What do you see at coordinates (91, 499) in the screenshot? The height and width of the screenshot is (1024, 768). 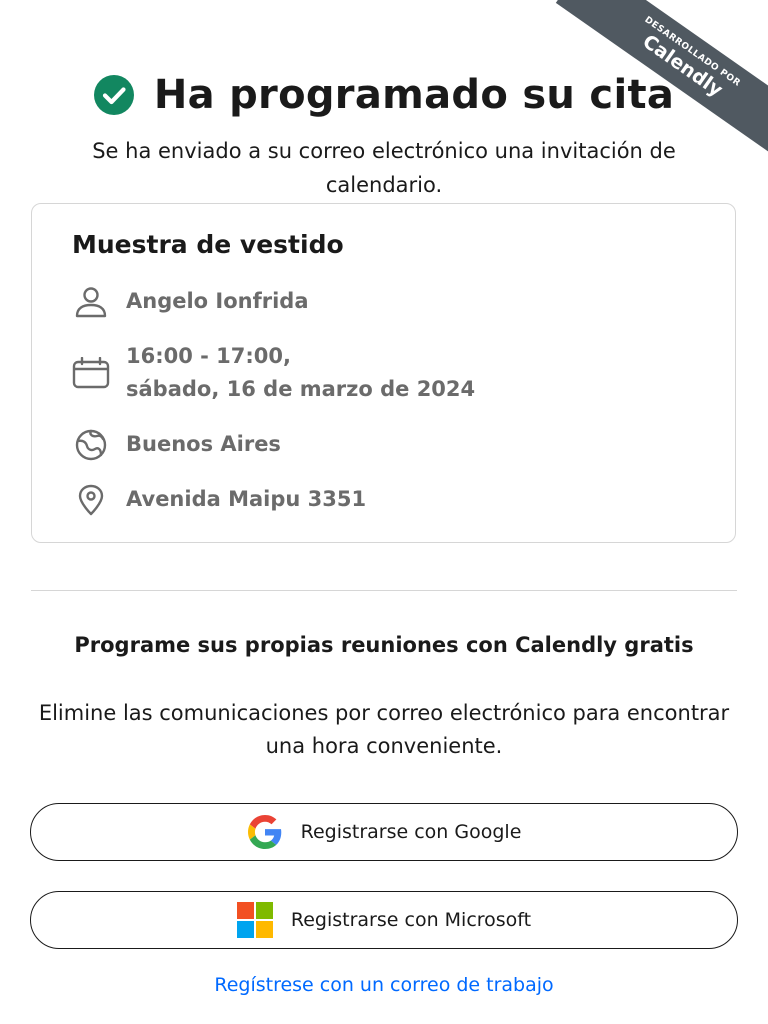 I see `location-pin-icon` at bounding box center [91, 499].